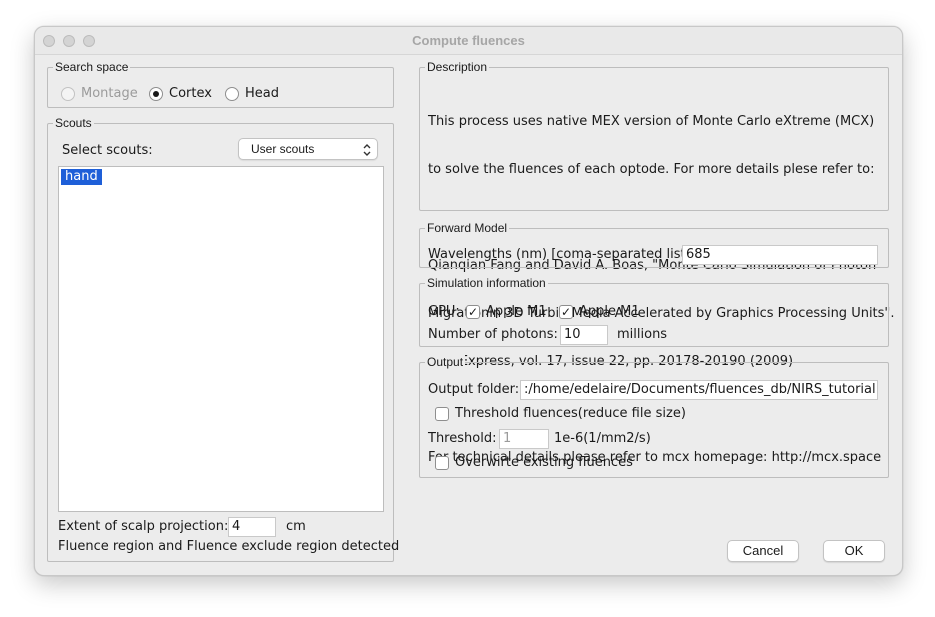  What do you see at coordinates (220, 84) in the screenshot?
I see `search-space-group: Search space Montage Cortex Head` at bounding box center [220, 84].